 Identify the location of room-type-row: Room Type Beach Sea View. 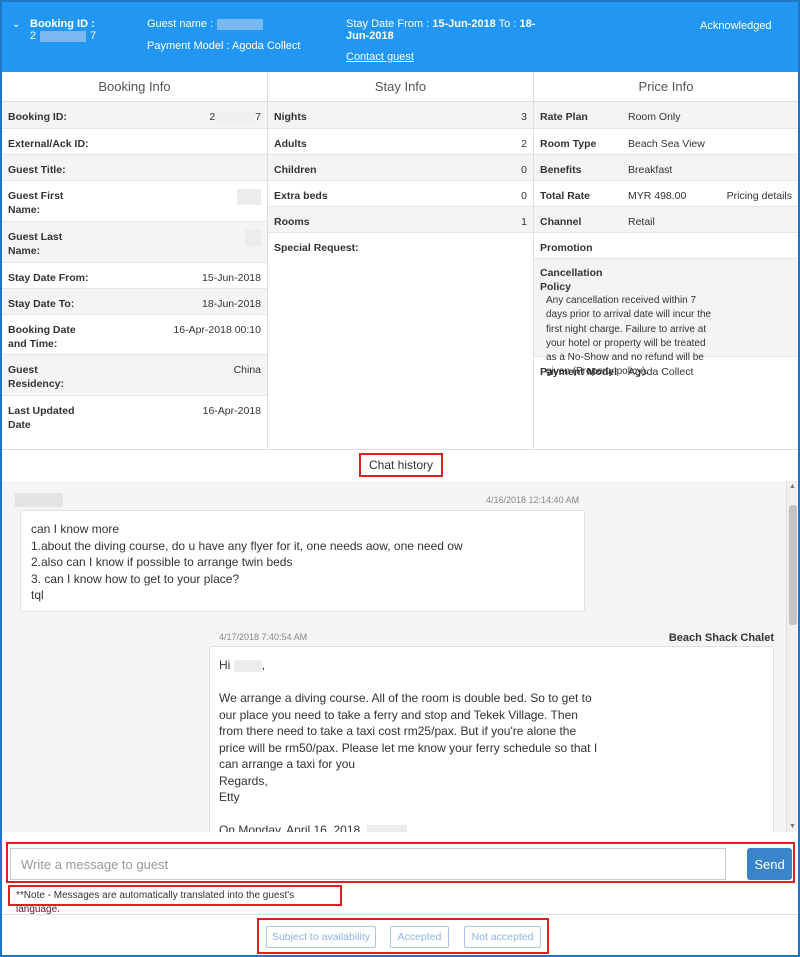
(666, 142).